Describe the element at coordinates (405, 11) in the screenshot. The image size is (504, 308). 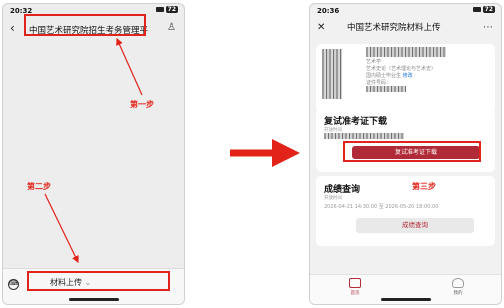
I see `status-bar: 20:36 72` at that location.